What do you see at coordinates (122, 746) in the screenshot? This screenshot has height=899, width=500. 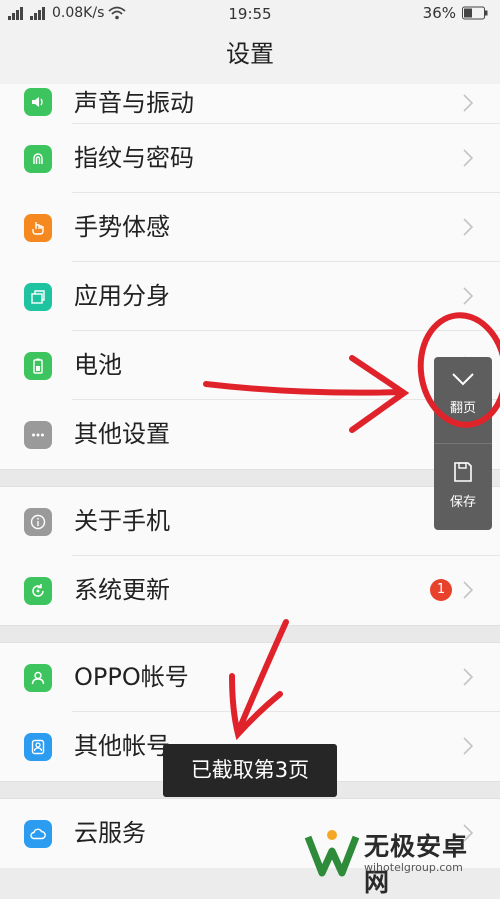 I see `settings-item-label: 其他帐号` at bounding box center [122, 746].